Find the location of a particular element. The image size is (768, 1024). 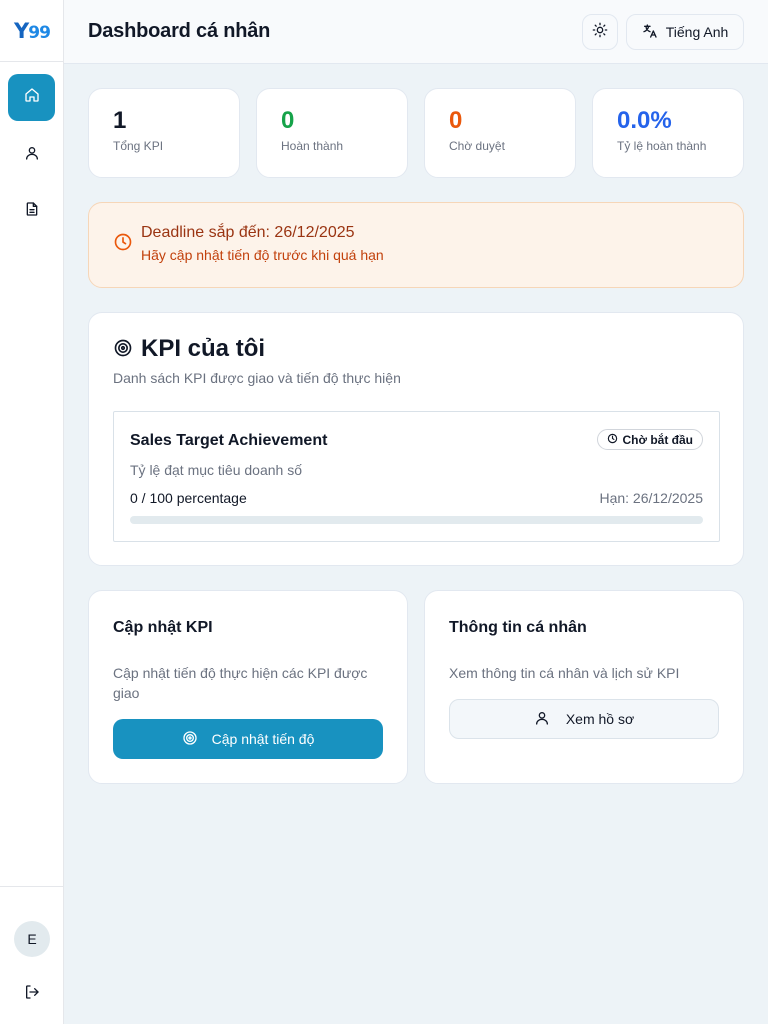

stat-label: Tổng KPI is located at coordinates (138, 146).